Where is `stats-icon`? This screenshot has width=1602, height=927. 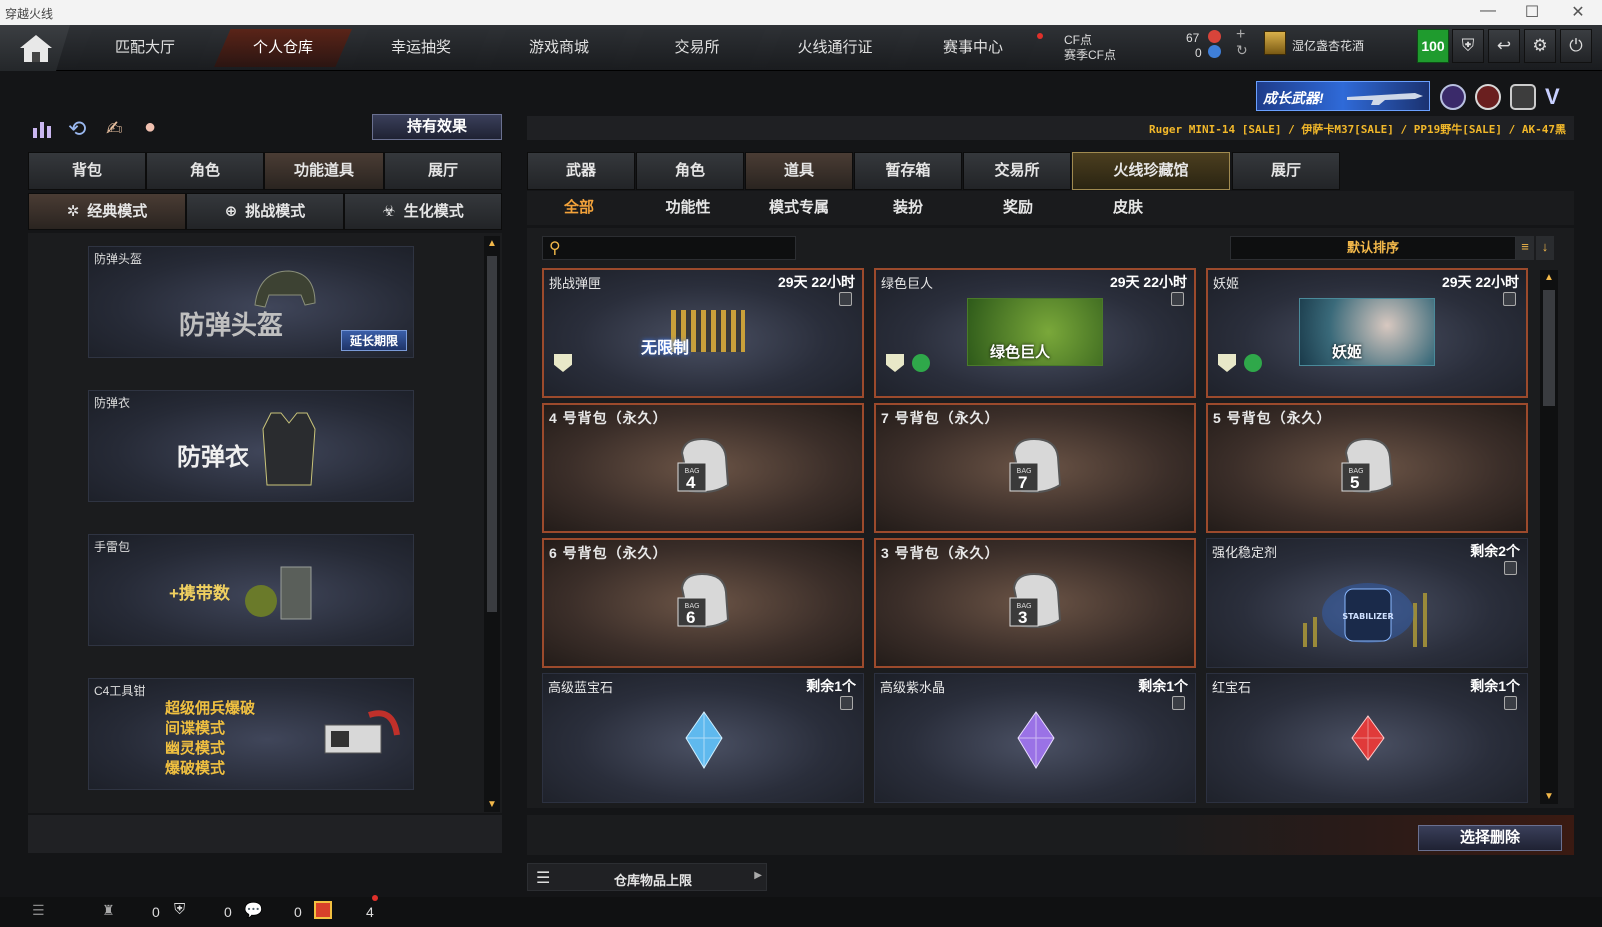
stats-icon is located at coordinates (43, 128).